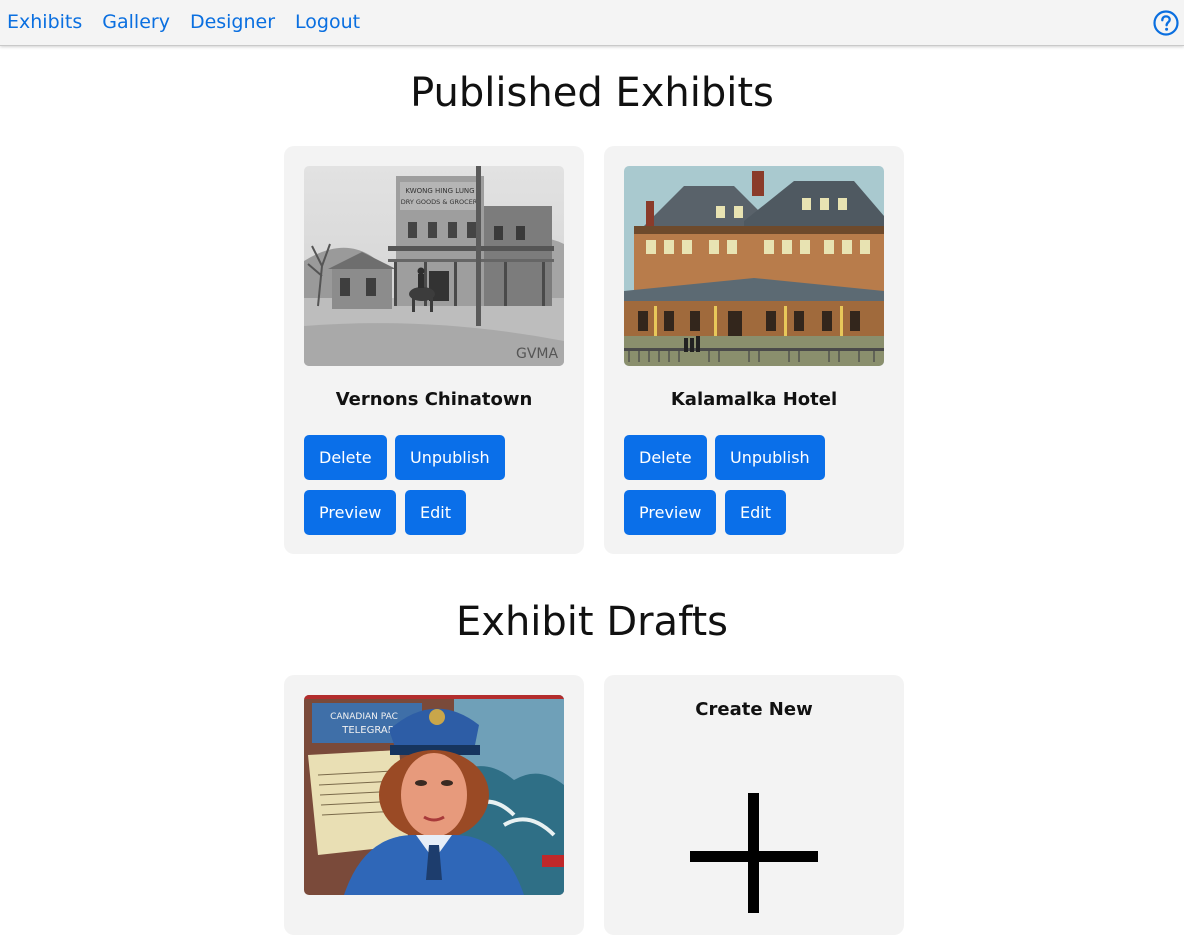 The height and width of the screenshot is (935, 1184). Describe the element at coordinates (592, 23) in the screenshot. I see `navbar: Exhibits Gallery Designer Logout` at that location.